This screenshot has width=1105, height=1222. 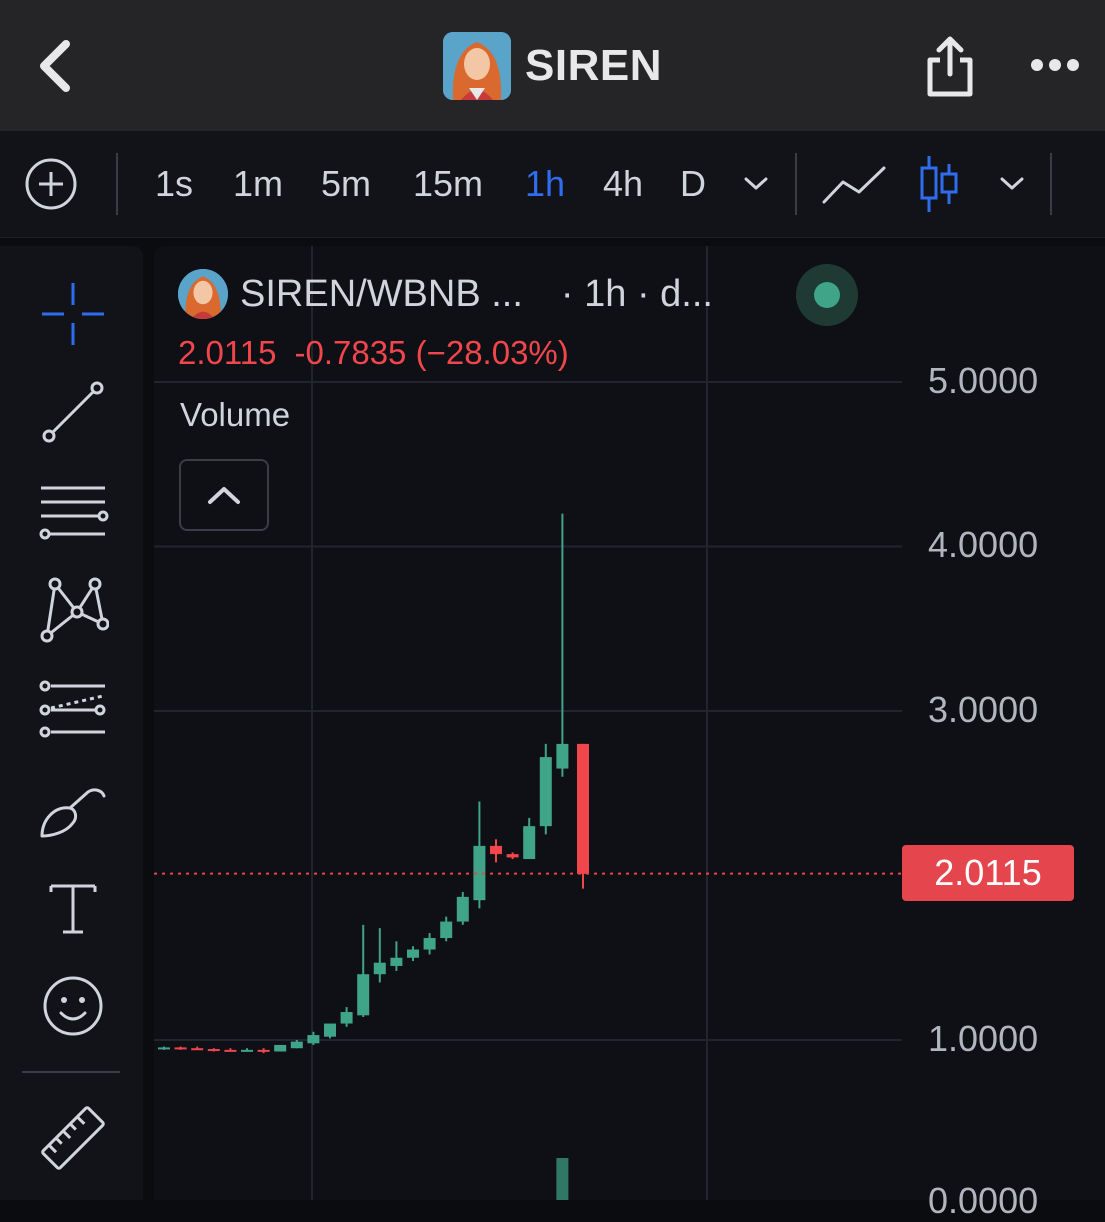 I want to click on text-tool, so click(x=73, y=908).